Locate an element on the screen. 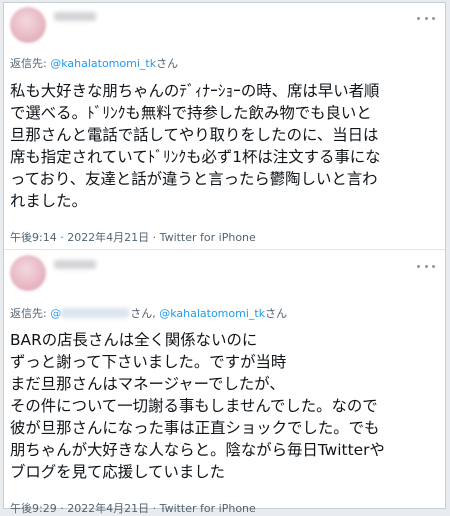  tweet-line: 席も指定されていてﾄﾞﾘﾝｸも必ず1杯は注文する事にな is located at coordinates (195, 157).